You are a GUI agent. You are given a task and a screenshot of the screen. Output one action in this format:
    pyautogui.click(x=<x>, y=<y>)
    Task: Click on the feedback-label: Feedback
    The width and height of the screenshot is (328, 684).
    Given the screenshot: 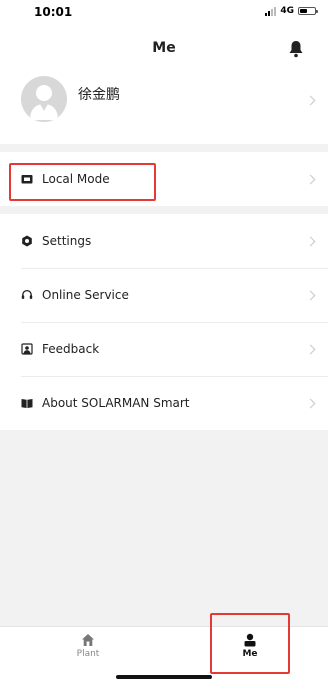 What is the action you would take?
    pyautogui.click(x=71, y=349)
    